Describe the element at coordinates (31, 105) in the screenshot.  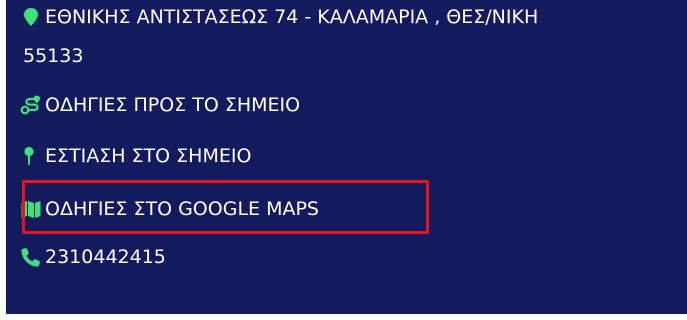
I see `route-icon` at that location.